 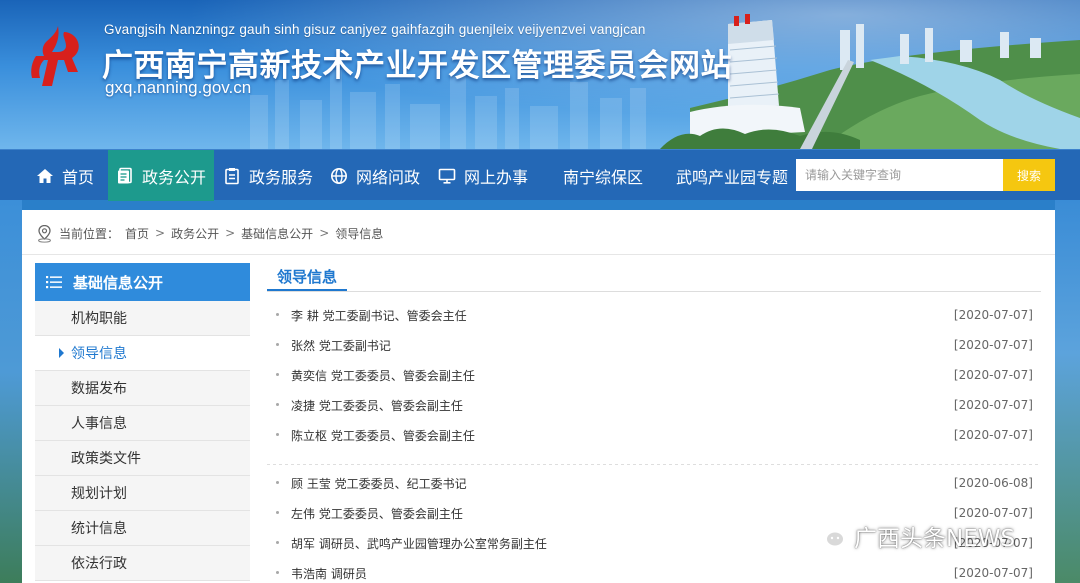 What do you see at coordinates (232, 175) in the screenshot?
I see `clipboard-icon` at bounding box center [232, 175].